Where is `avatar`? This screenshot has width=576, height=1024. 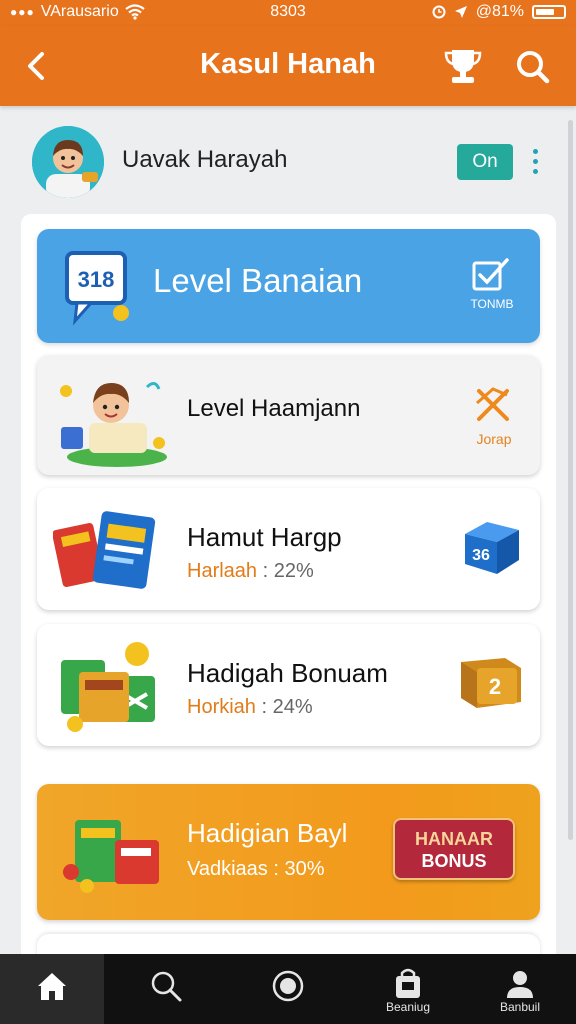
avatar is located at coordinates (68, 162).